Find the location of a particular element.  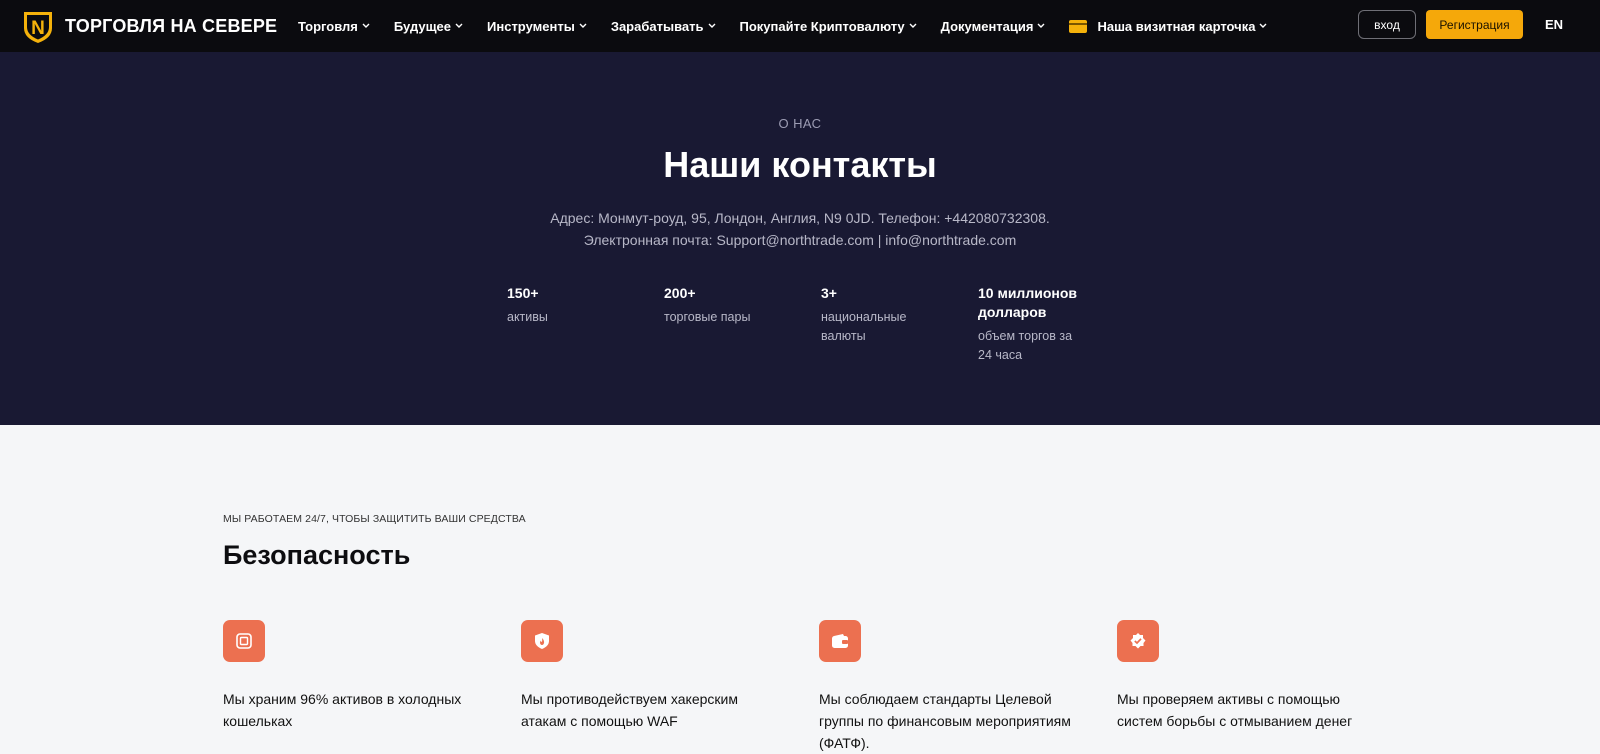

menu-item-label: Покупайте Криптовалюту is located at coordinates (822, 26).